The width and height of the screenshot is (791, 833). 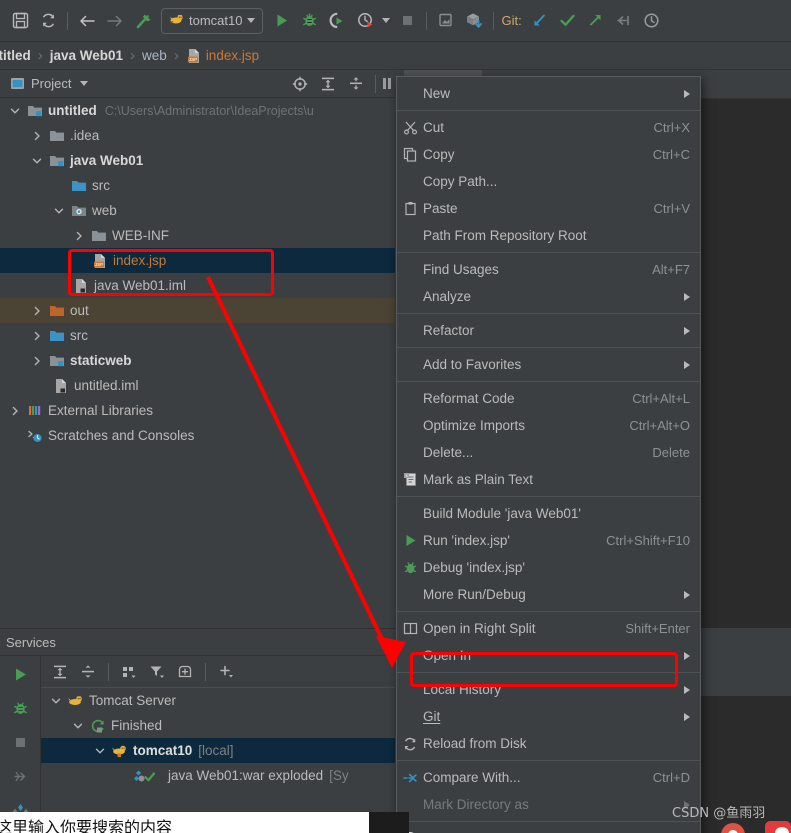 I want to click on menu-item-add-to-favorites: Add to Favorites, so click(x=548, y=364).